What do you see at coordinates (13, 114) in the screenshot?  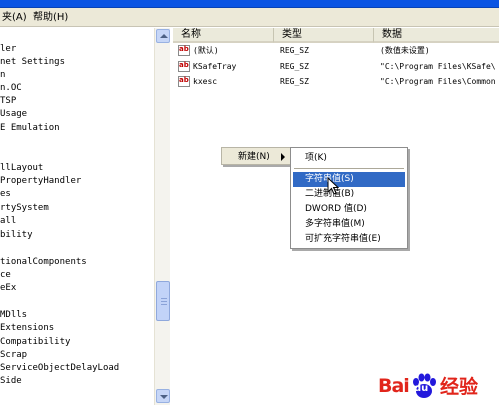 I see `tree-item: Usage` at bounding box center [13, 114].